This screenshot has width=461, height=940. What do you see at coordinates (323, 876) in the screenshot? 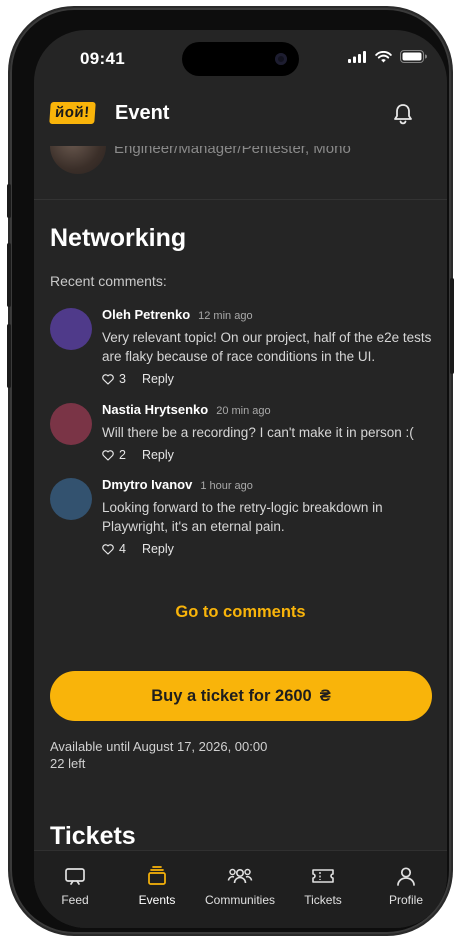
I see `tickets-icon` at bounding box center [323, 876].